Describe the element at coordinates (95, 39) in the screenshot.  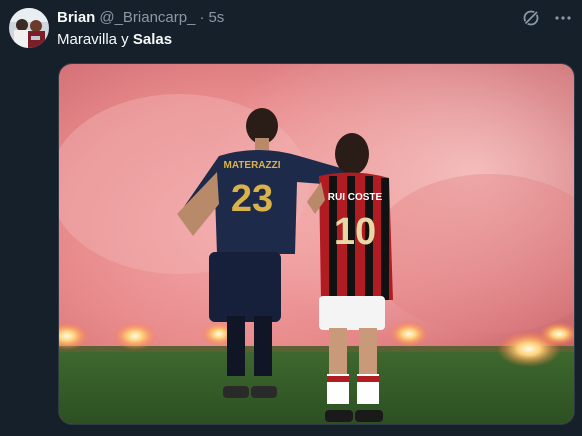
I see `tweet-text-plain: Maravilla y` at that location.